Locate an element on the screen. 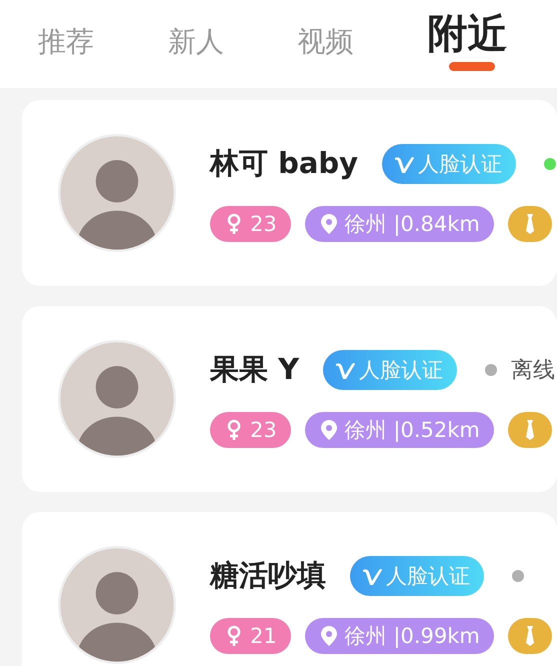  location-tag: 徐州 |0.52km is located at coordinates (399, 430).